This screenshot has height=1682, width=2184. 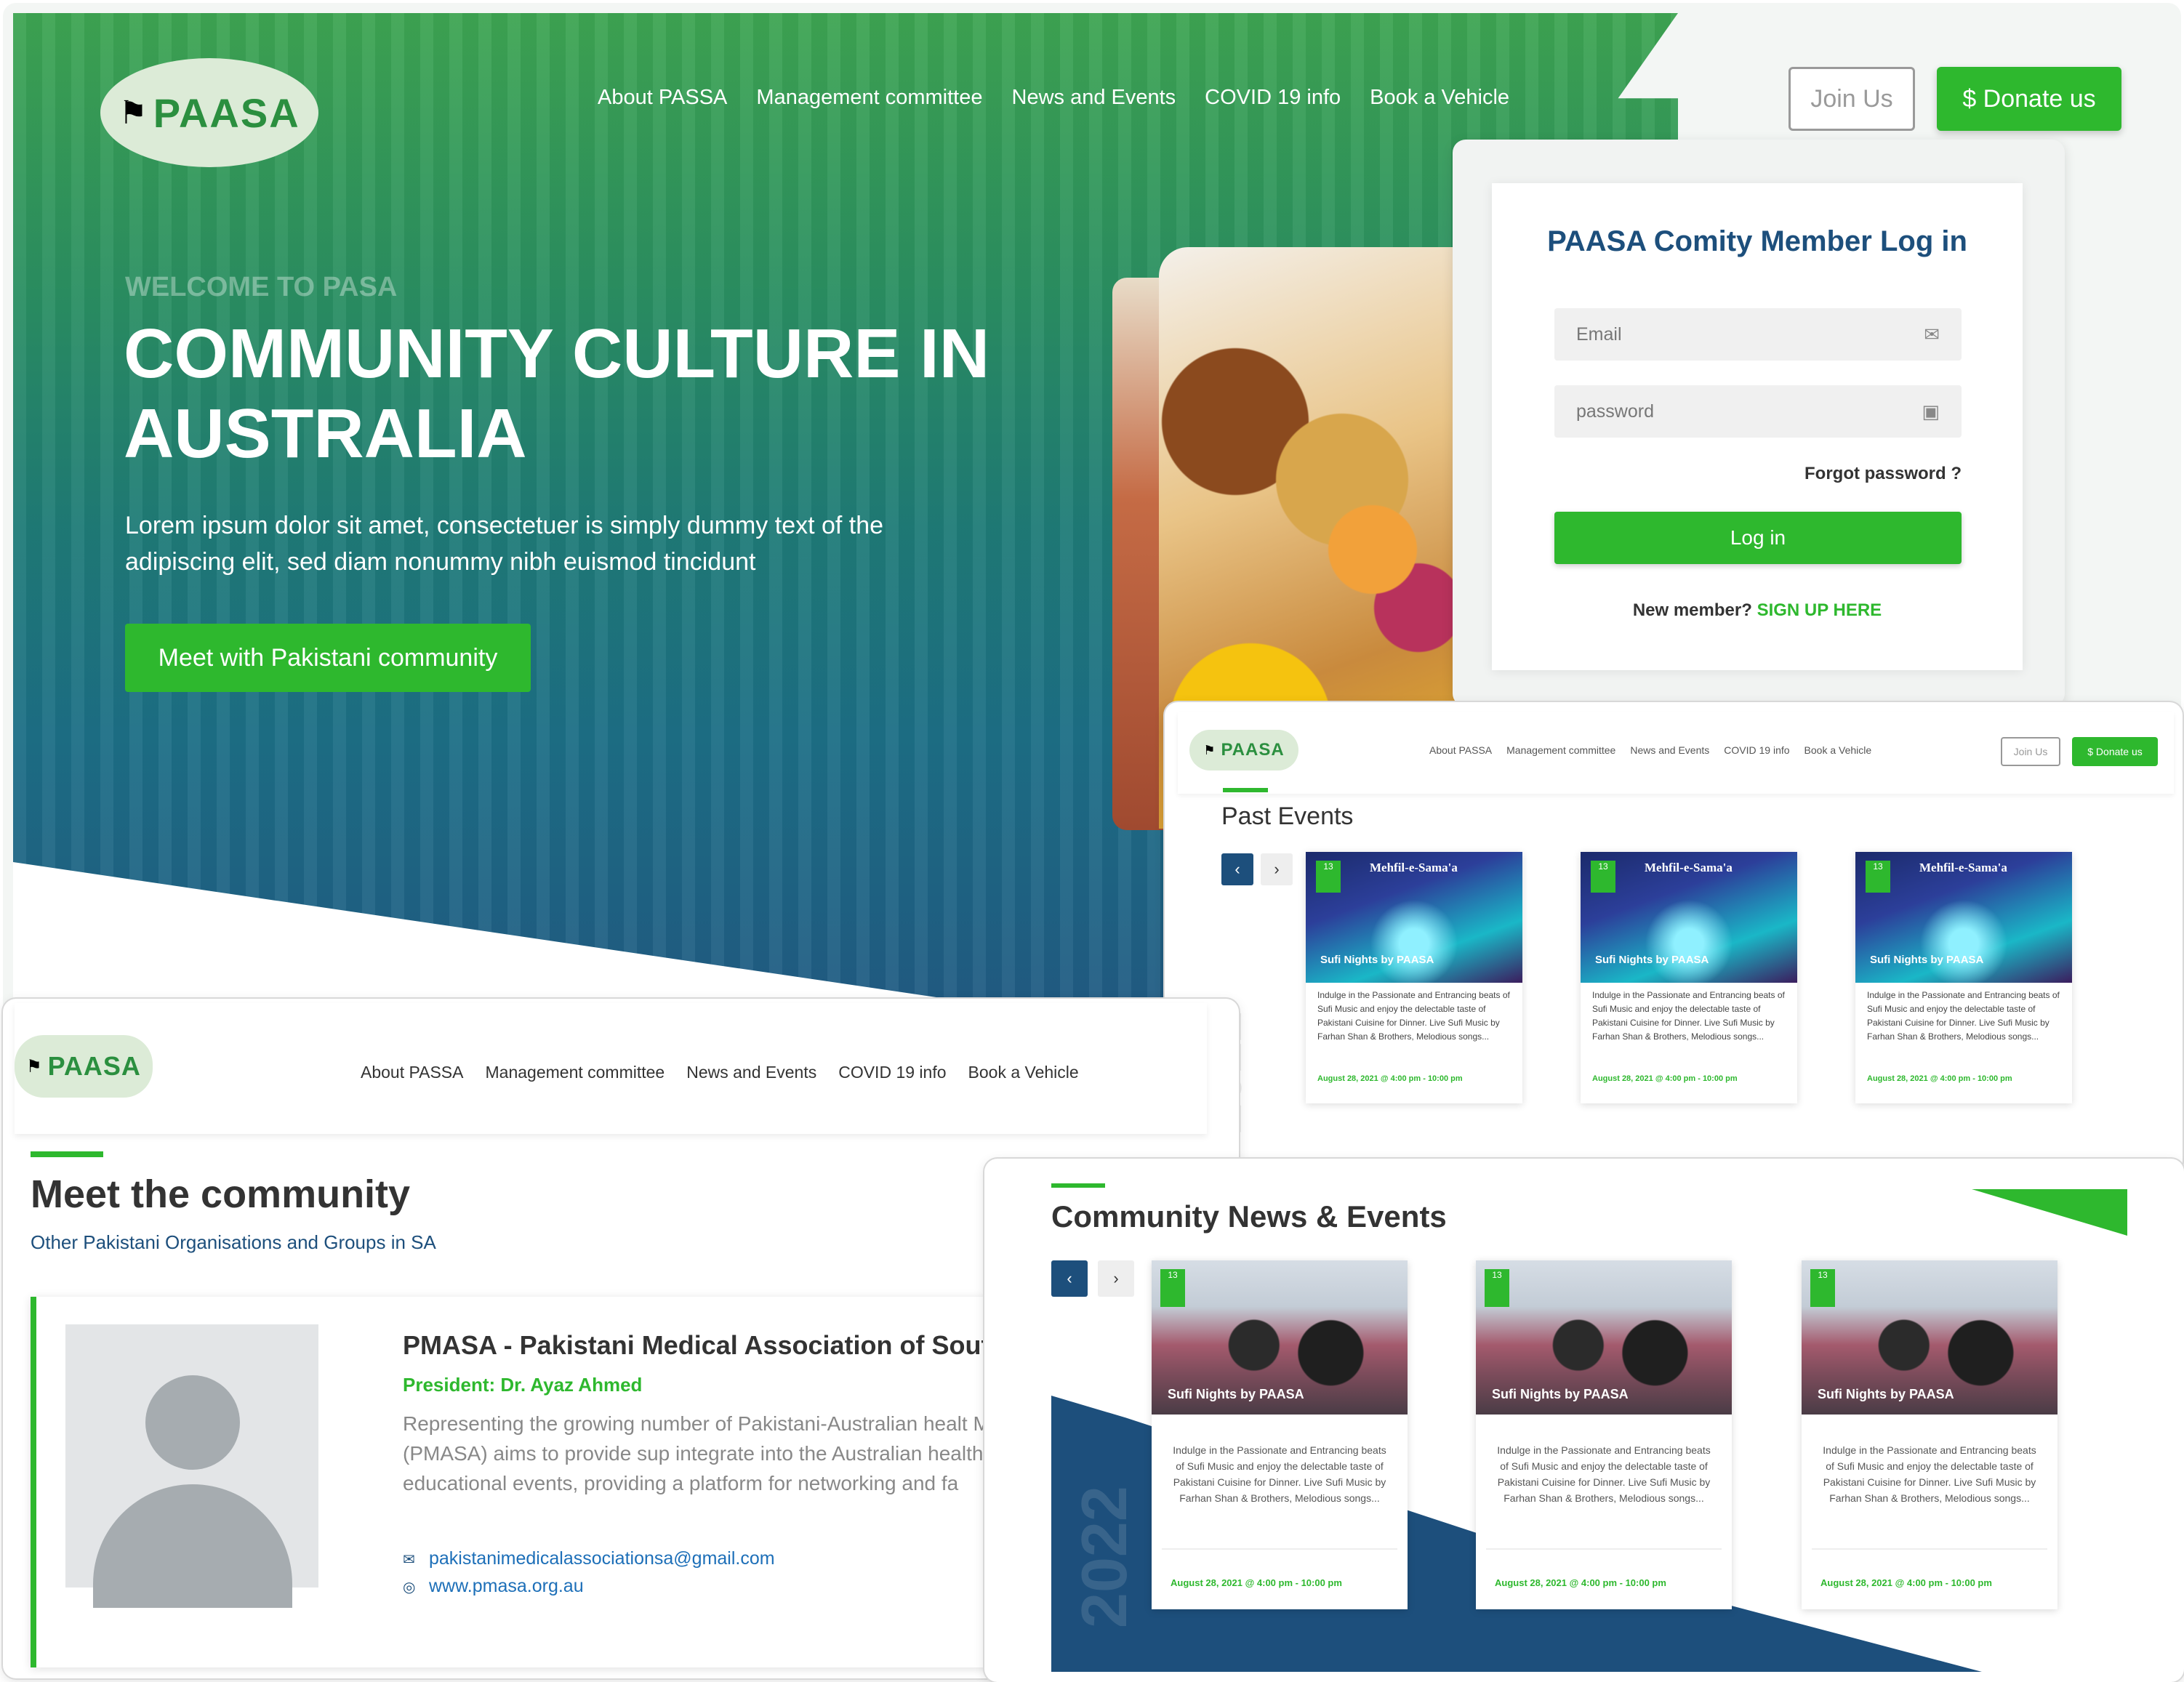 I want to click on org-website: ◎ www.pmasa.org.au, so click(x=493, y=1586).